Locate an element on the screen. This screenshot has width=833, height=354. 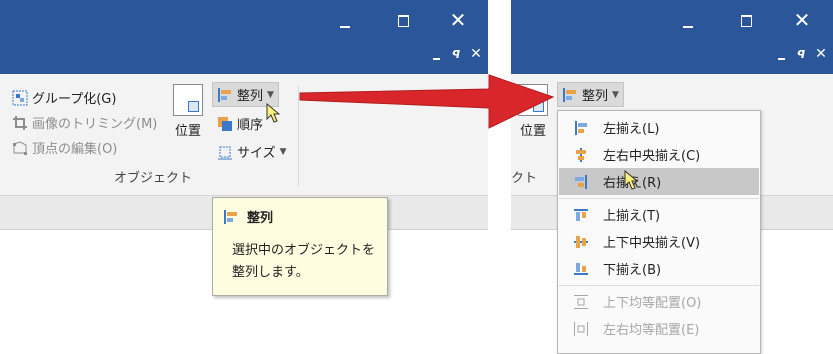
red-arrow-annotation is located at coordinates (427, 101).